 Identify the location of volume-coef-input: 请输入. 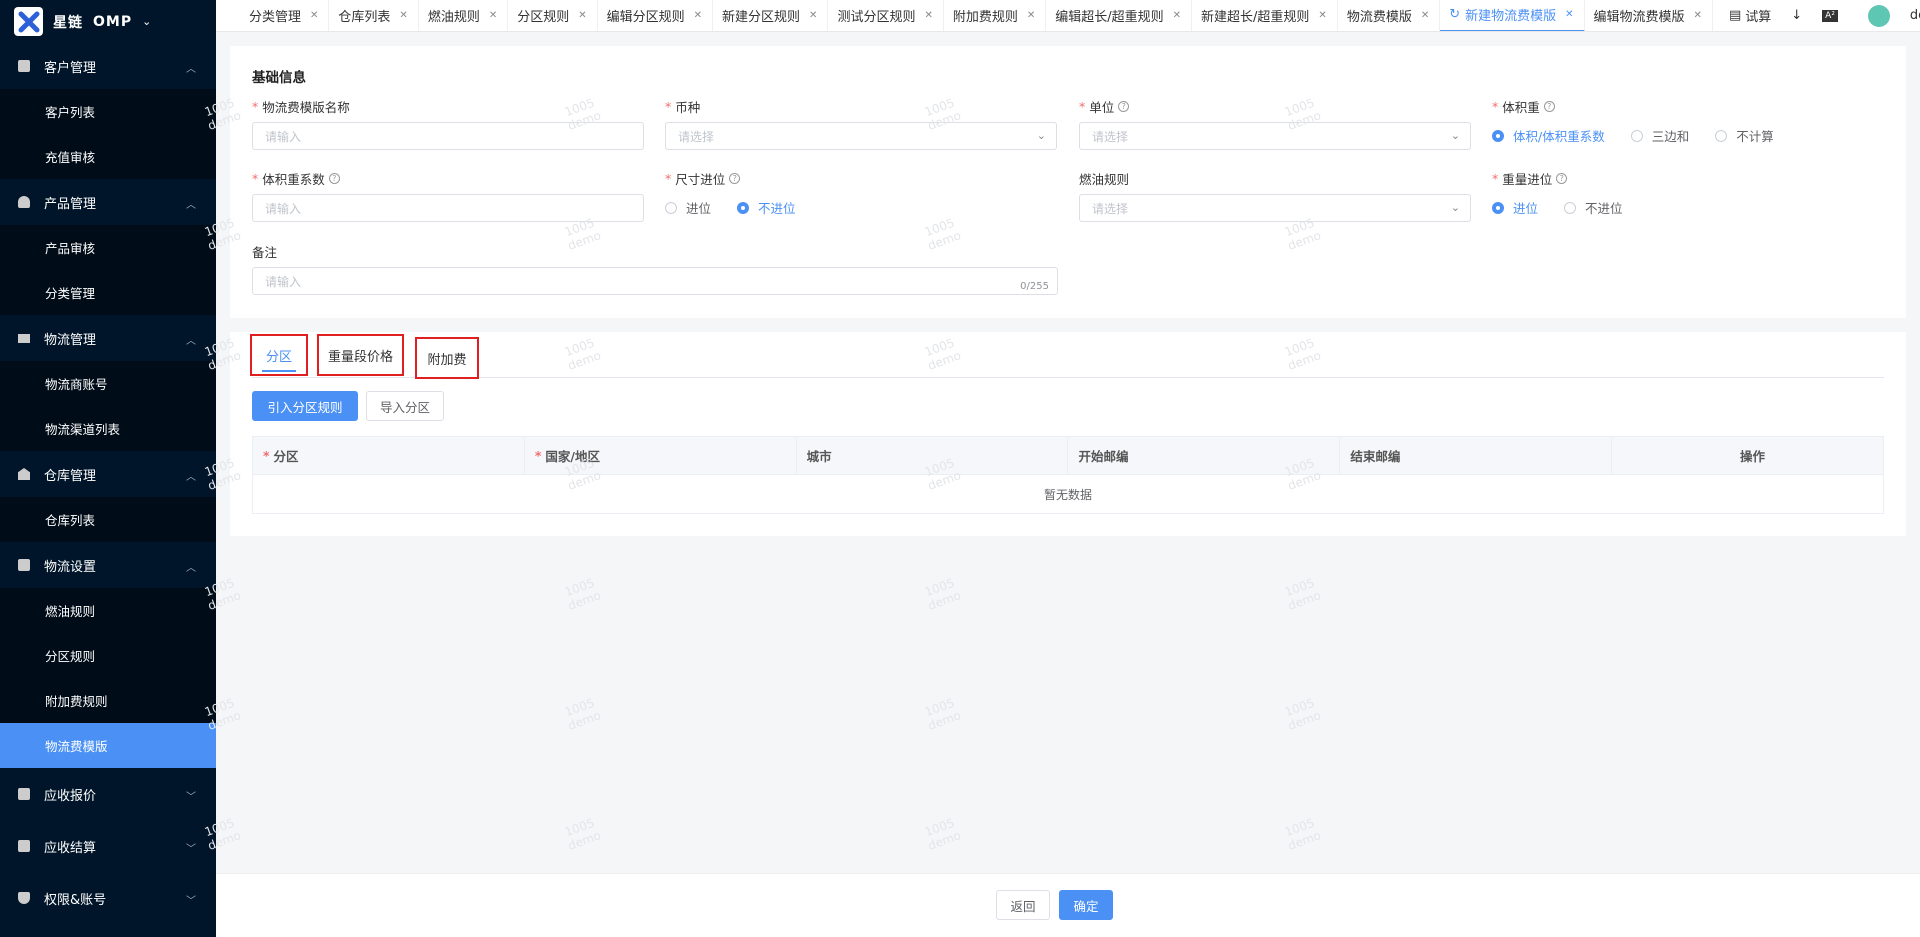
(448, 208).